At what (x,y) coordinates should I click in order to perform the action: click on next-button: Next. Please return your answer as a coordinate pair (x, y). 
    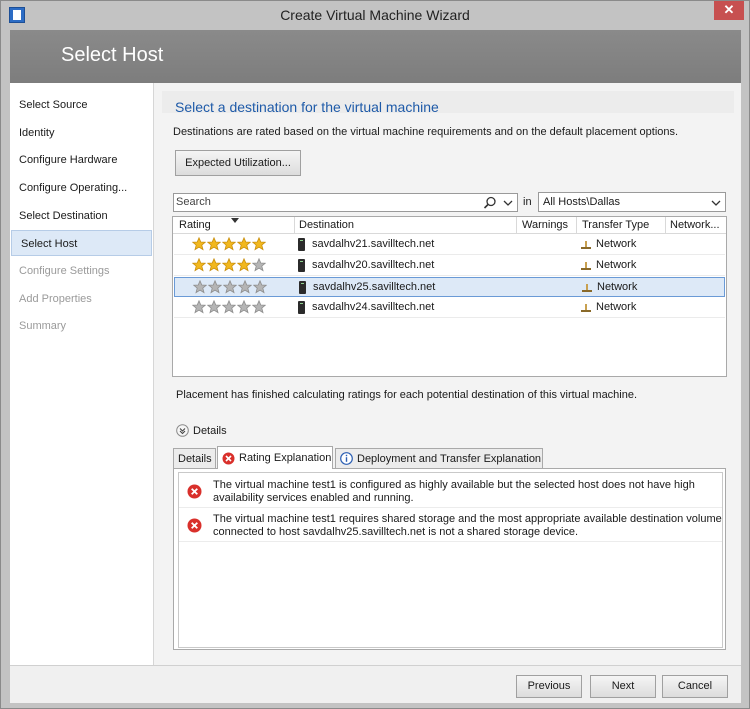
    Looking at the image, I should click on (623, 686).